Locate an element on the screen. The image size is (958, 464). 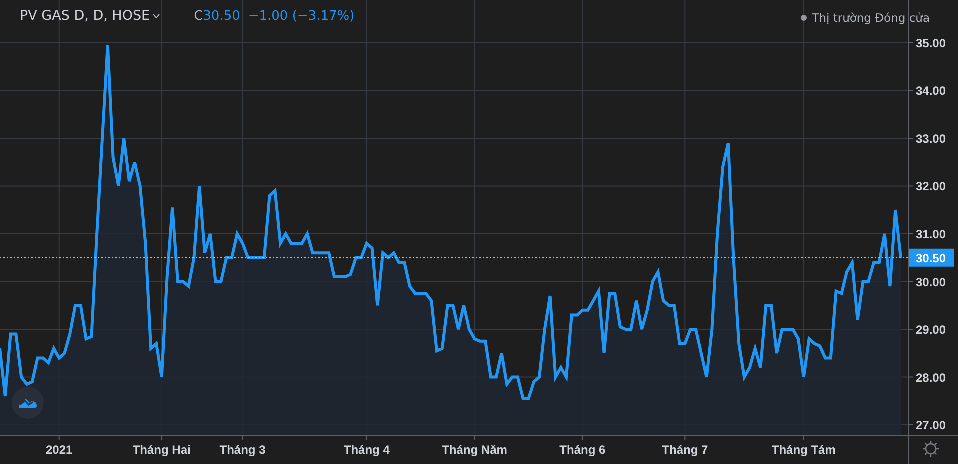
ref-line-label: 30.50 is located at coordinates (931, 258).